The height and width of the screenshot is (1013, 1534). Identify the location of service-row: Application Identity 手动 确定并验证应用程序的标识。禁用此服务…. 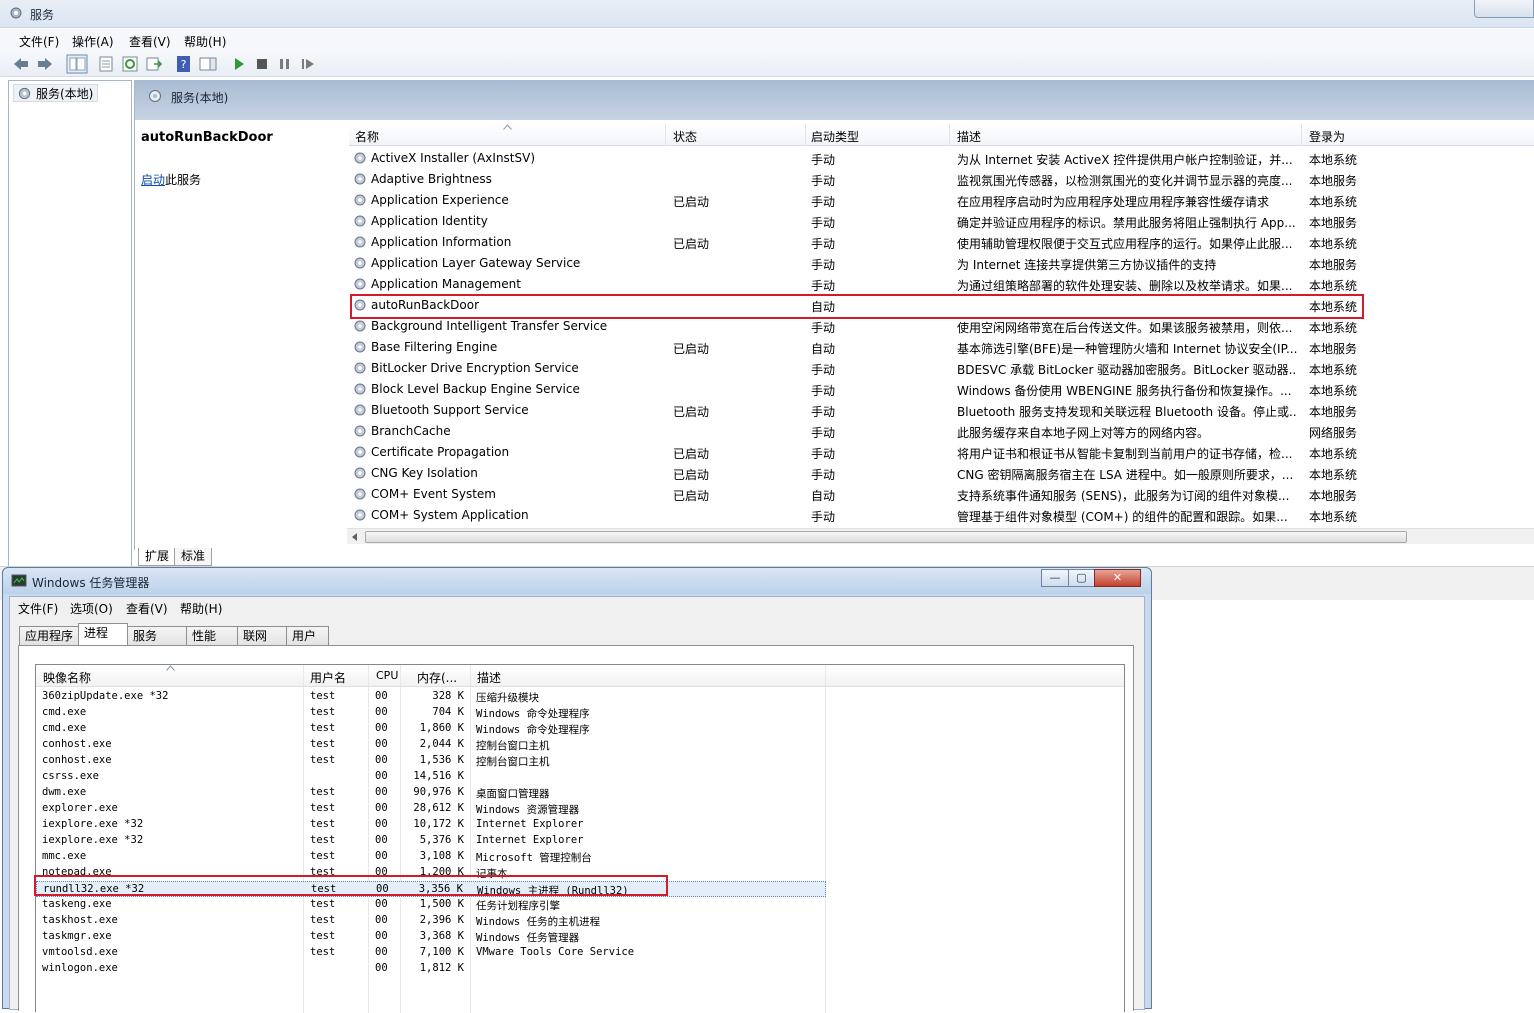
(941, 221).